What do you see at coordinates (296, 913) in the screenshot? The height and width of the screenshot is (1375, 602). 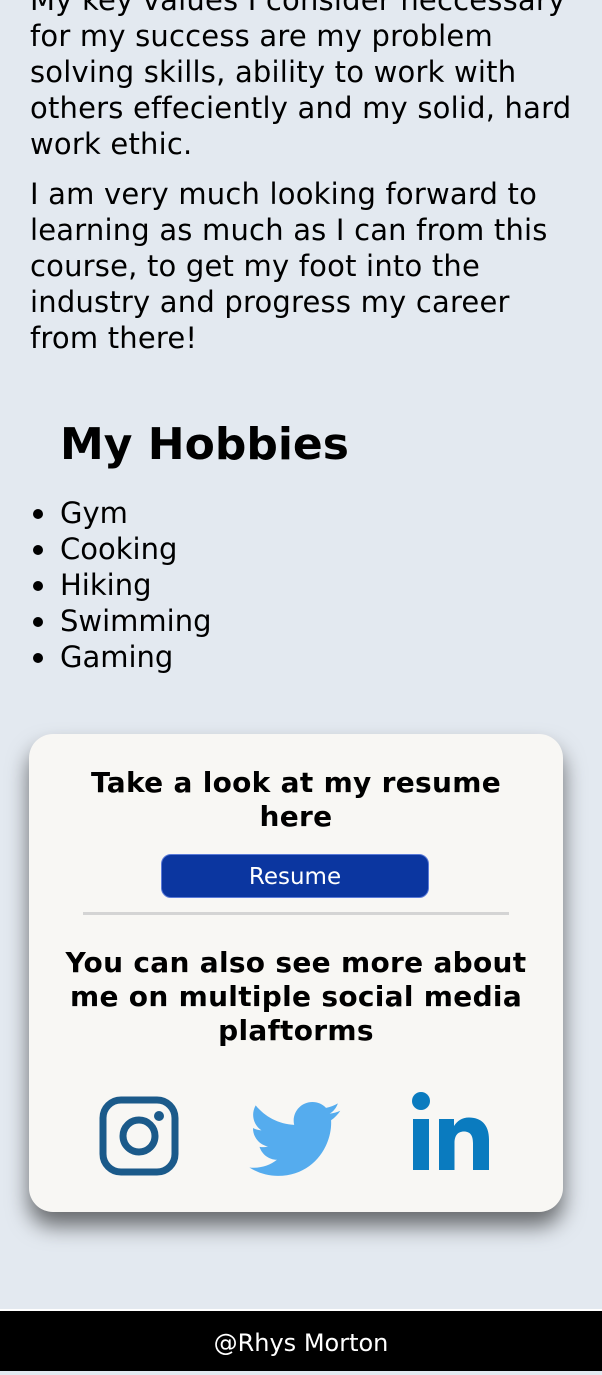 I see `divider` at bounding box center [296, 913].